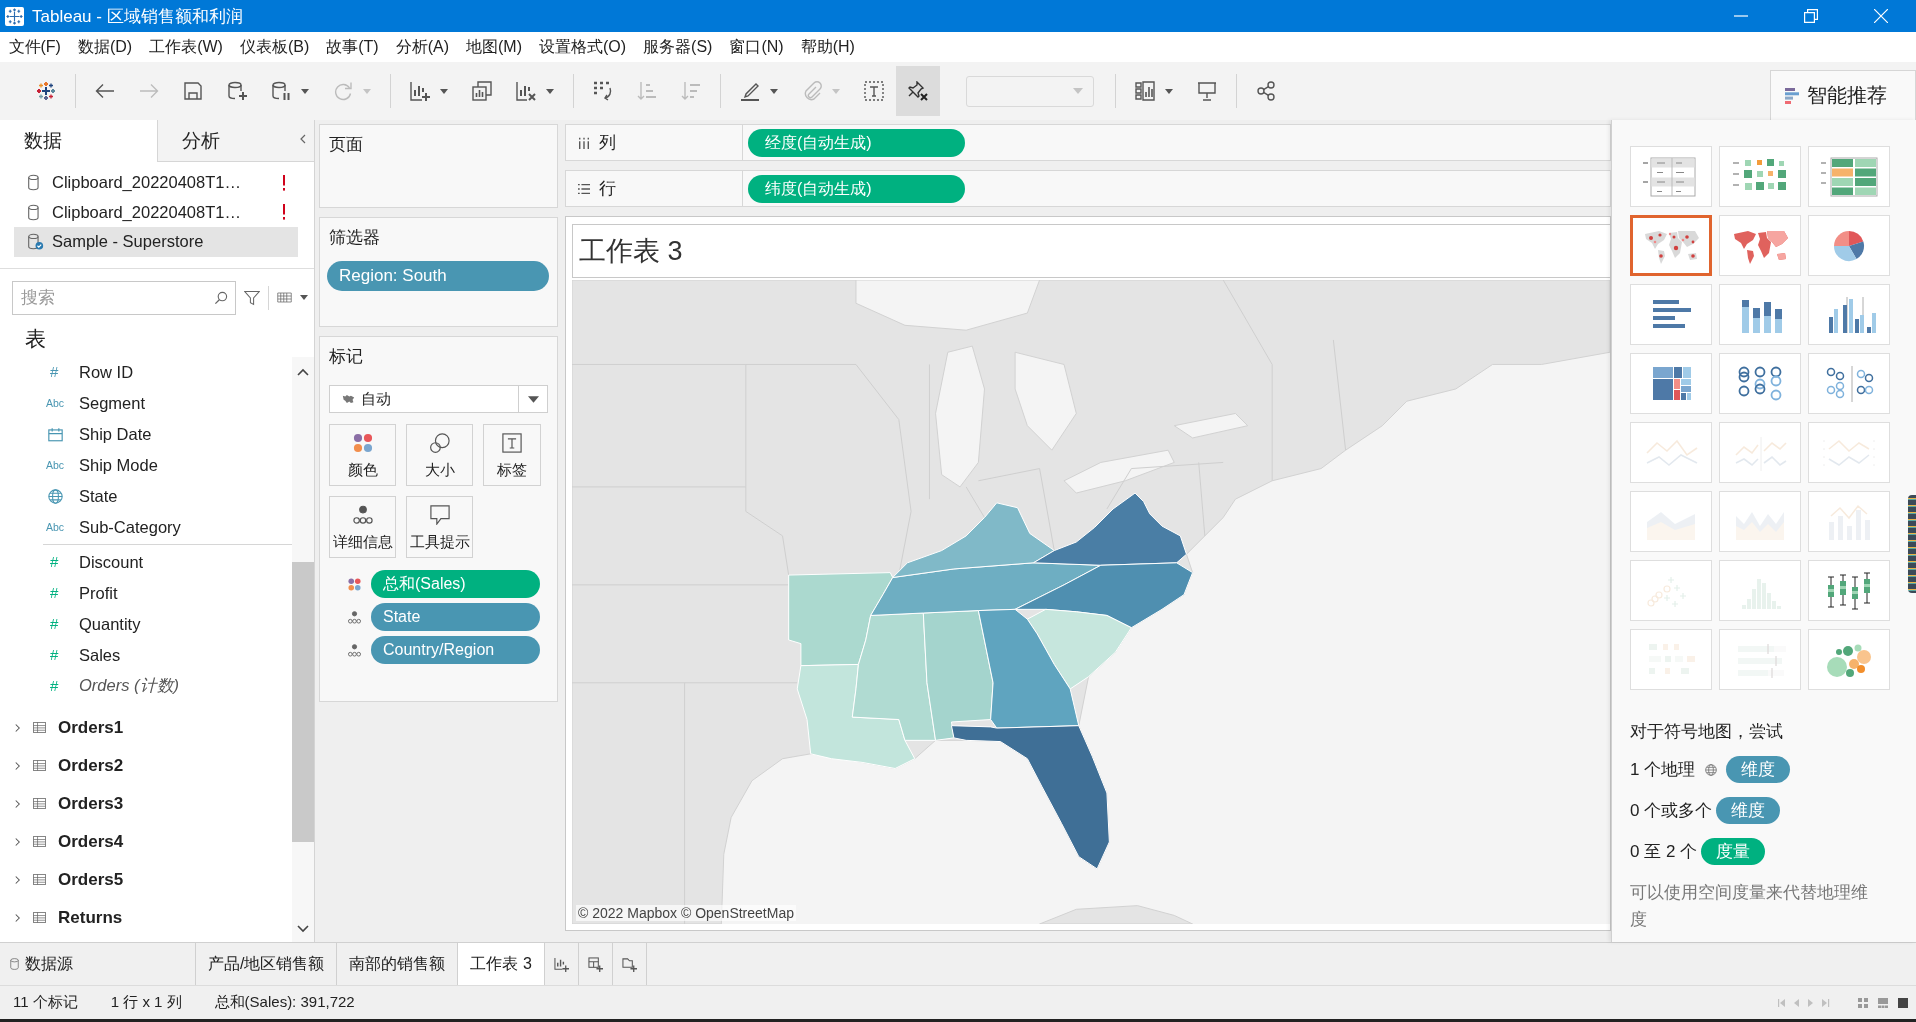 The height and width of the screenshot is (1022, 1916). I want to click on menu-item: 窗口(N), so click(756, 47).